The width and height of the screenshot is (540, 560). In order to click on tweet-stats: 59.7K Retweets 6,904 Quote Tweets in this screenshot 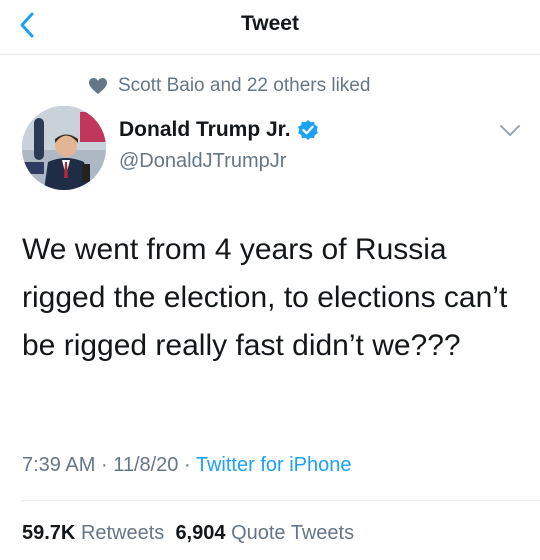, I will do `click(188, 533)`.